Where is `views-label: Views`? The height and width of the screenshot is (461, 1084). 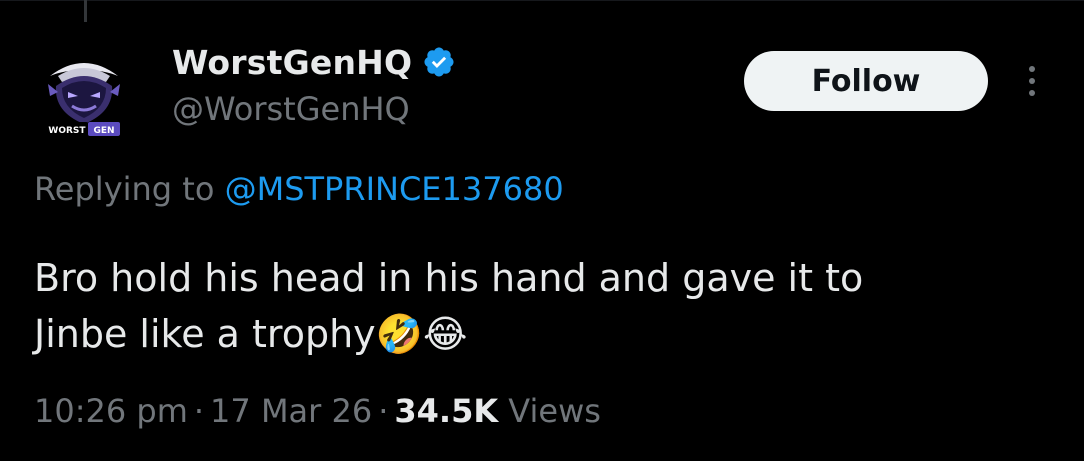 views-label: Views is located at coordinates (549, 411).